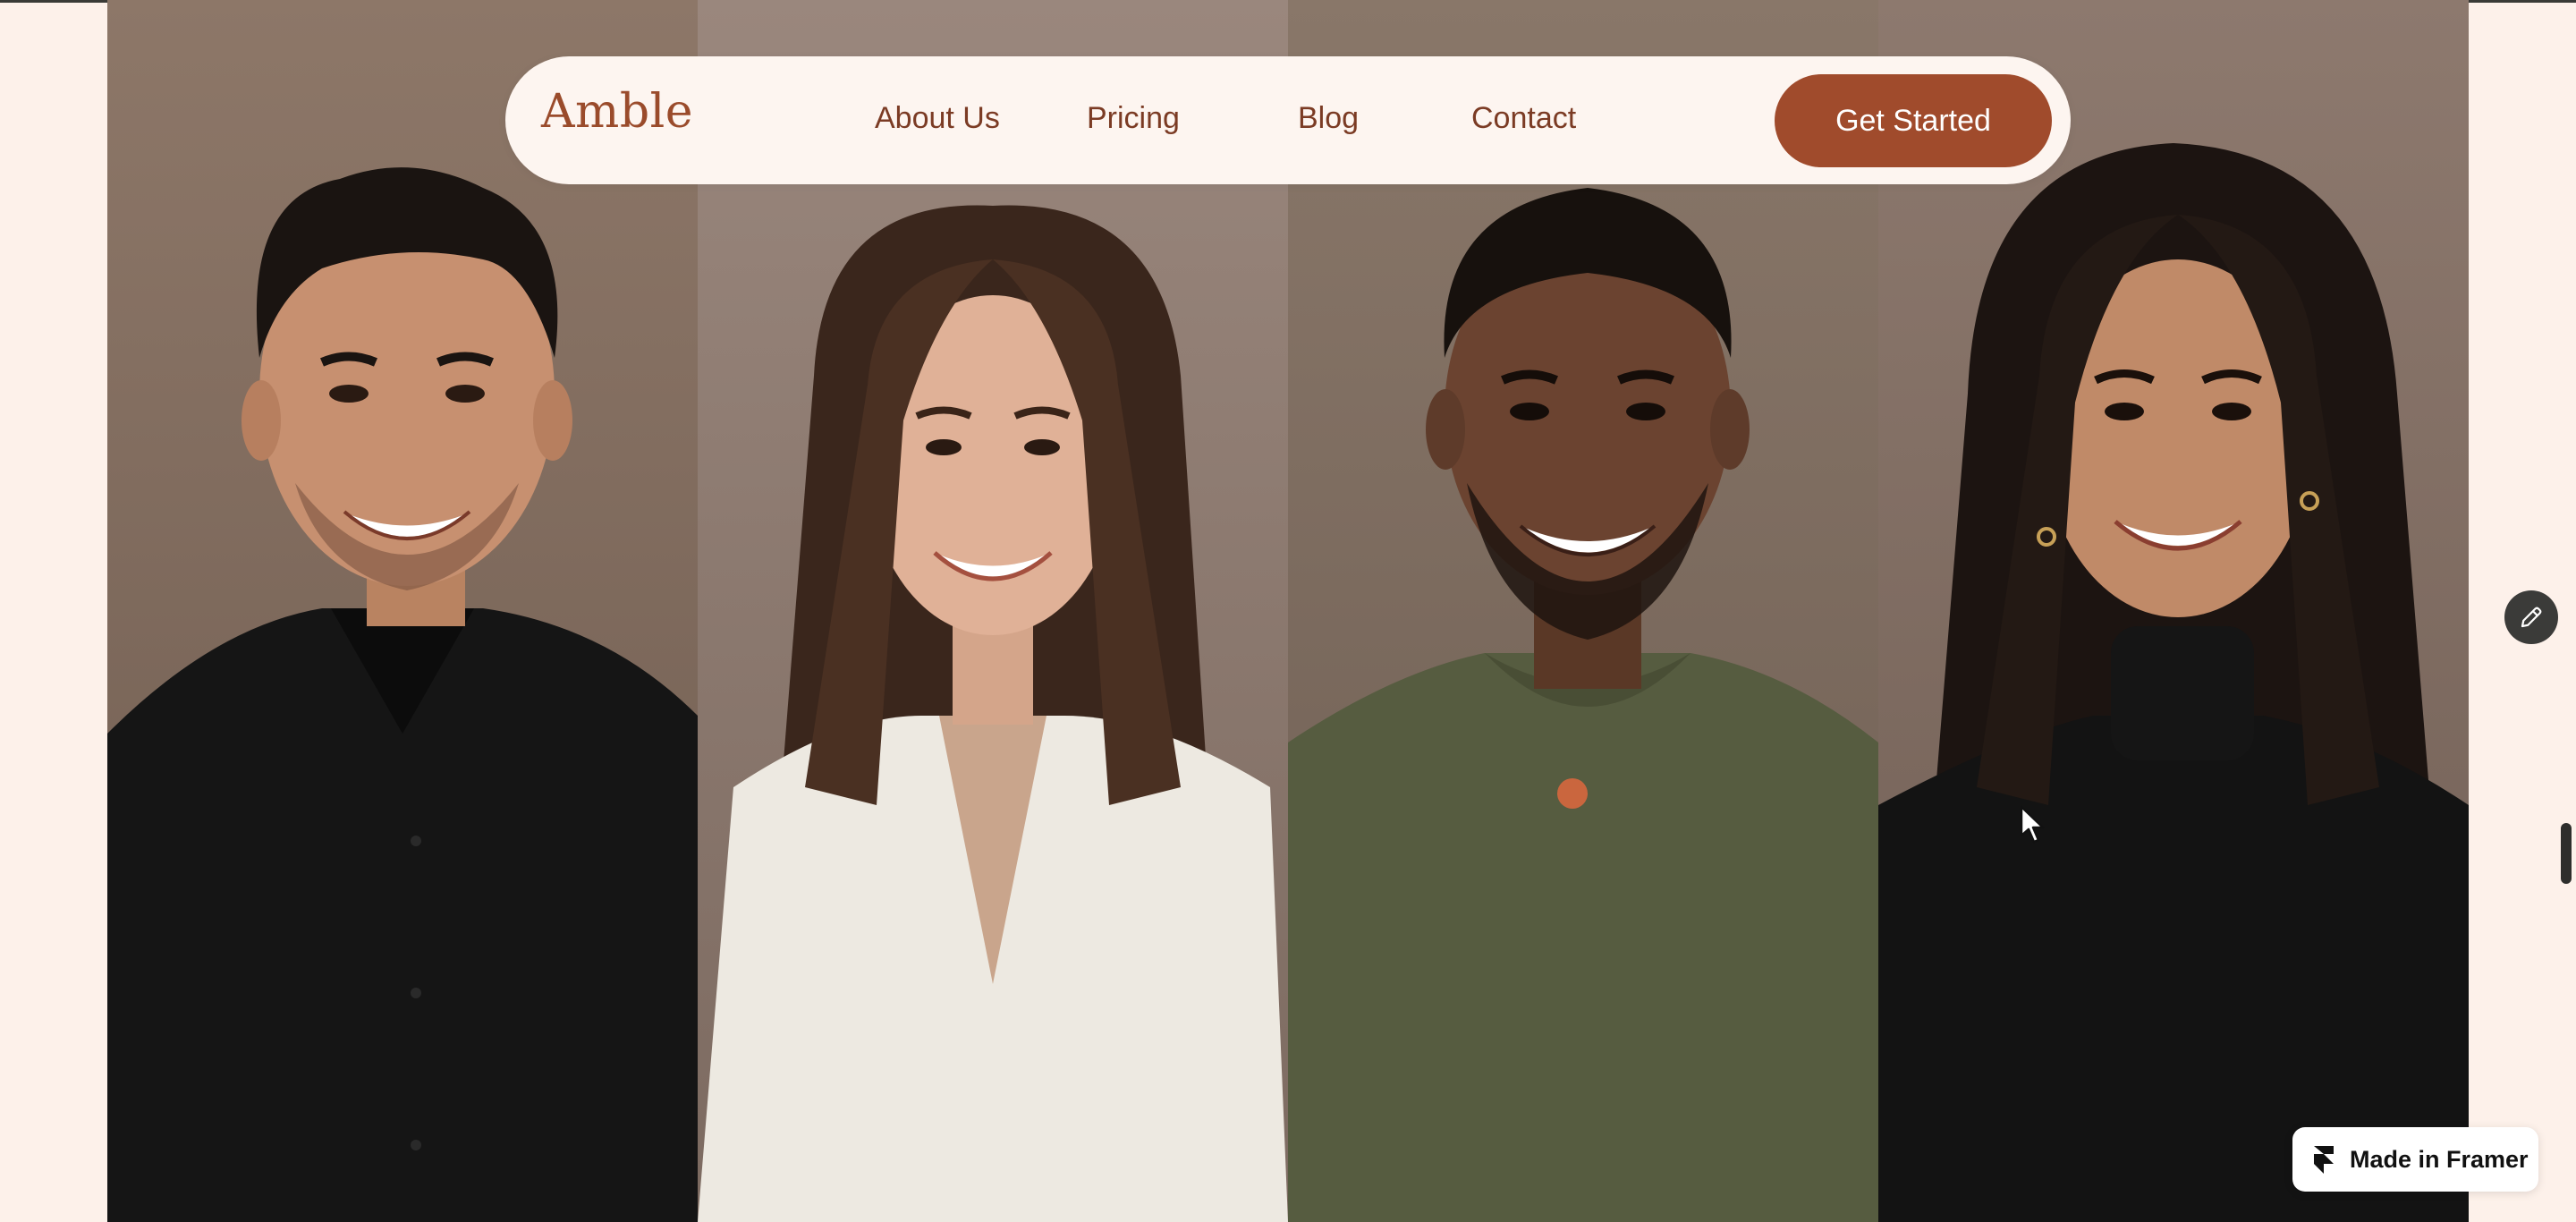  Describe the element at coordinates (2032, 824) in the screenshot. I see `mouse-pointer-icon` at that location.